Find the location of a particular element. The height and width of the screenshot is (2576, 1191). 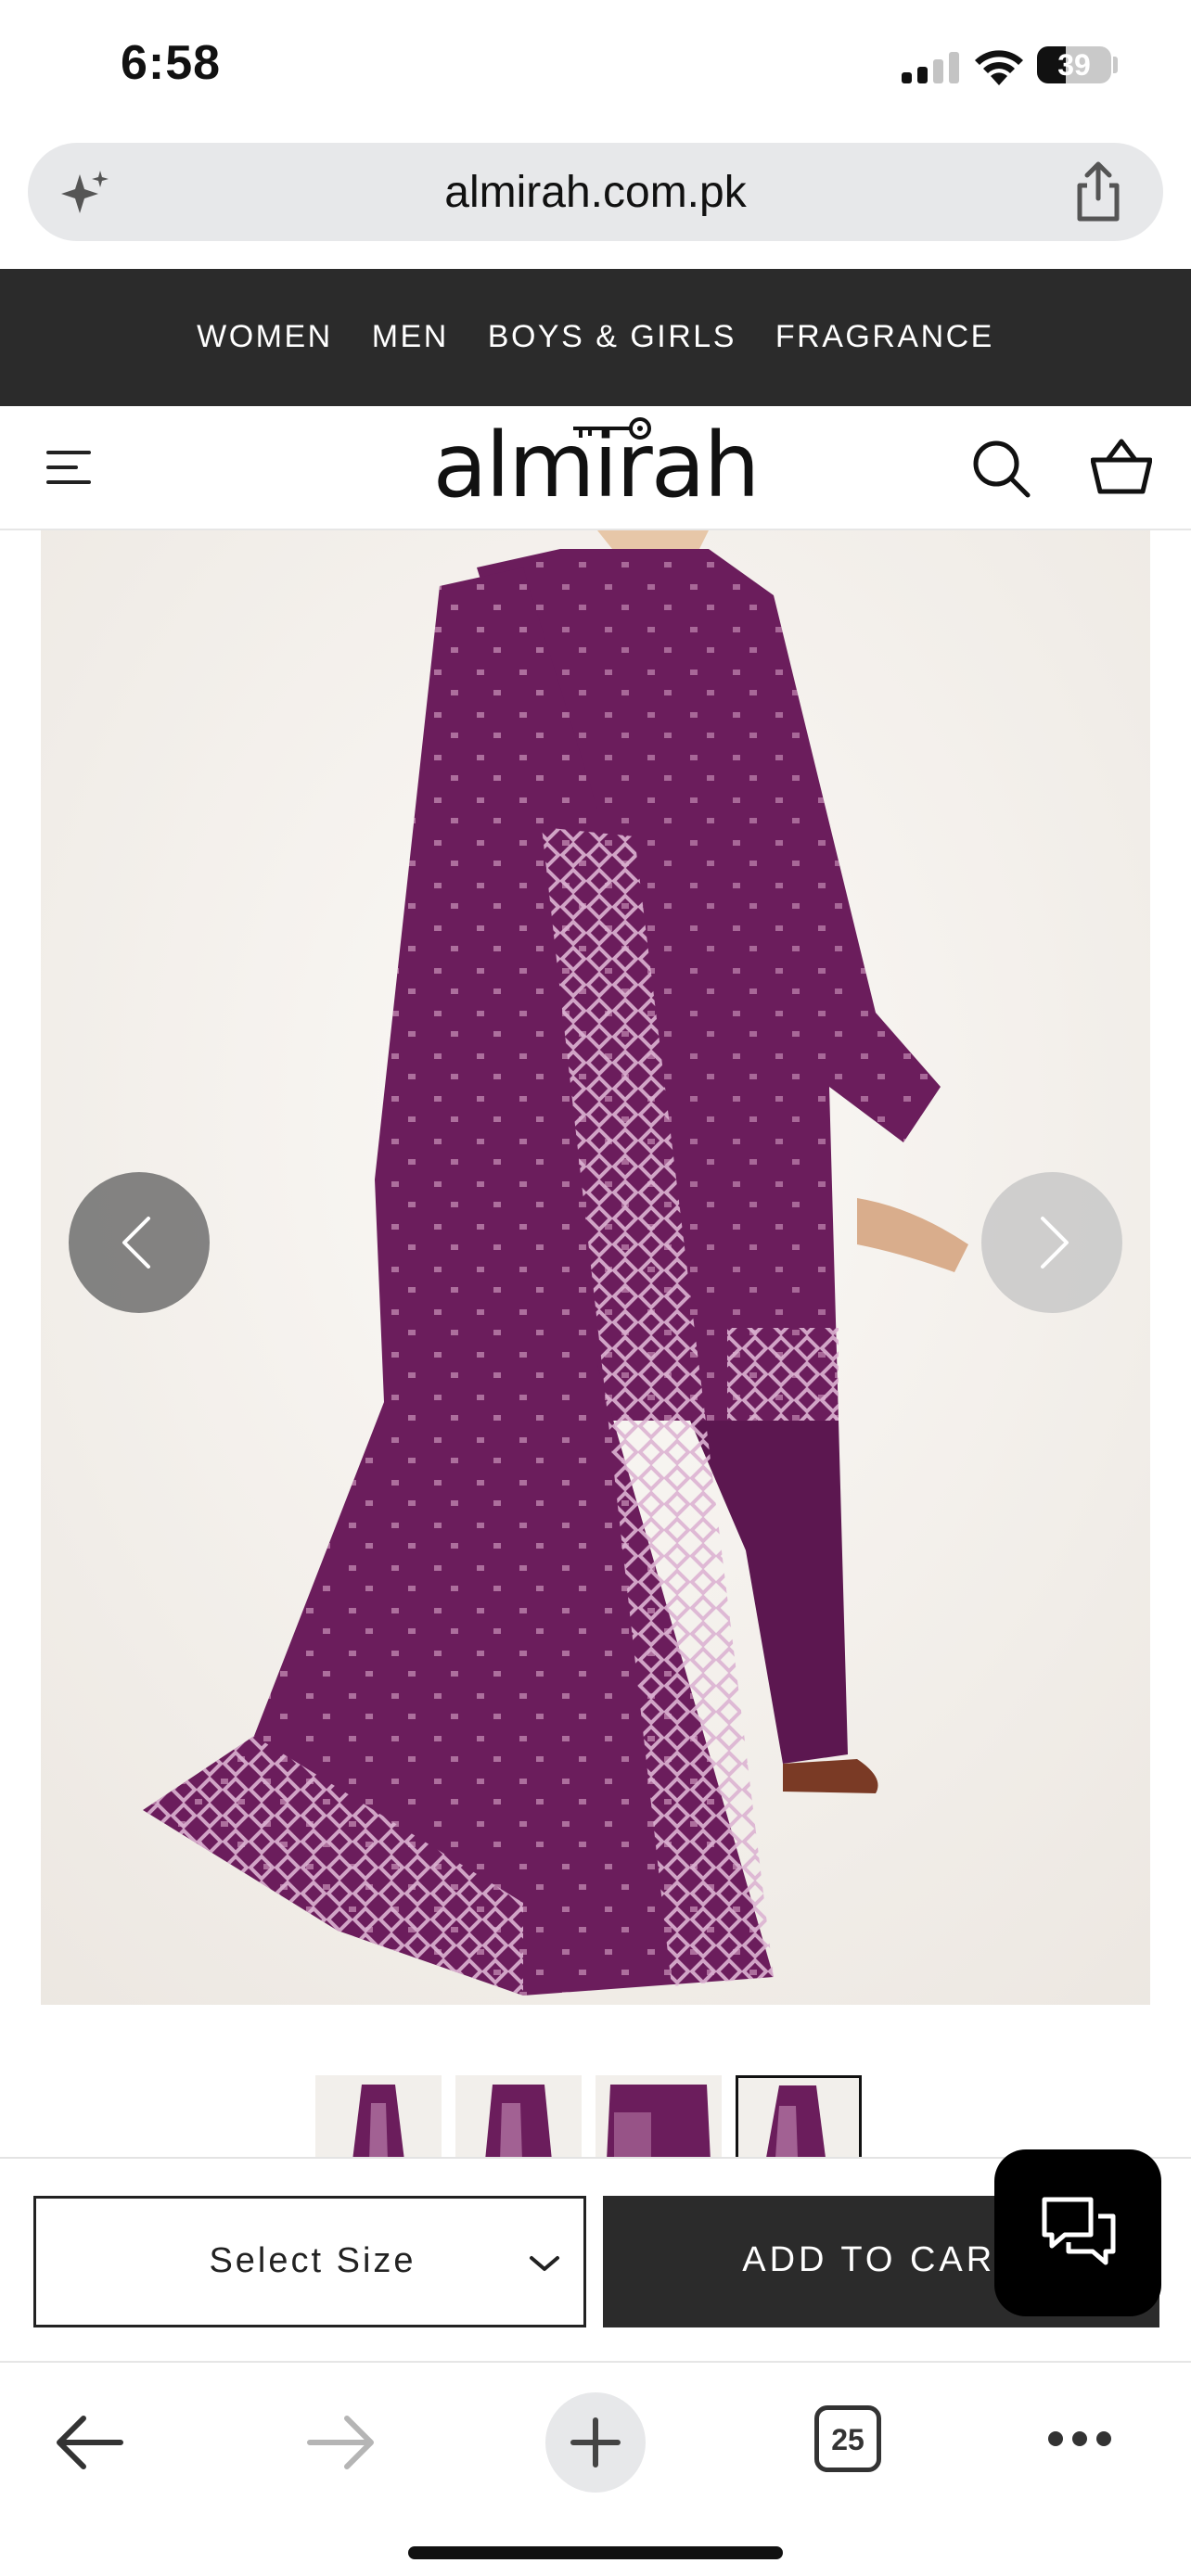

chevron-right-icon is located at coordinates (1055, 1243).